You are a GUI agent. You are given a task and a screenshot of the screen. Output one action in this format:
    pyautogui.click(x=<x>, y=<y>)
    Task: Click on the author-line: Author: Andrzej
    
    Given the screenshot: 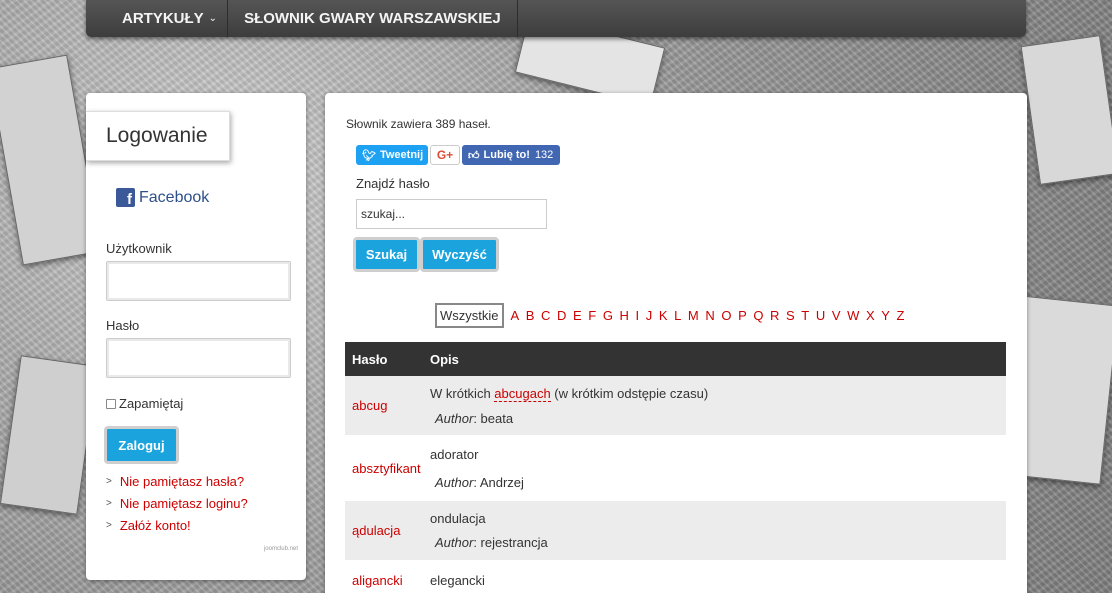 What is the action you would take?
    pyautogui.click(x=479, y=482)
    